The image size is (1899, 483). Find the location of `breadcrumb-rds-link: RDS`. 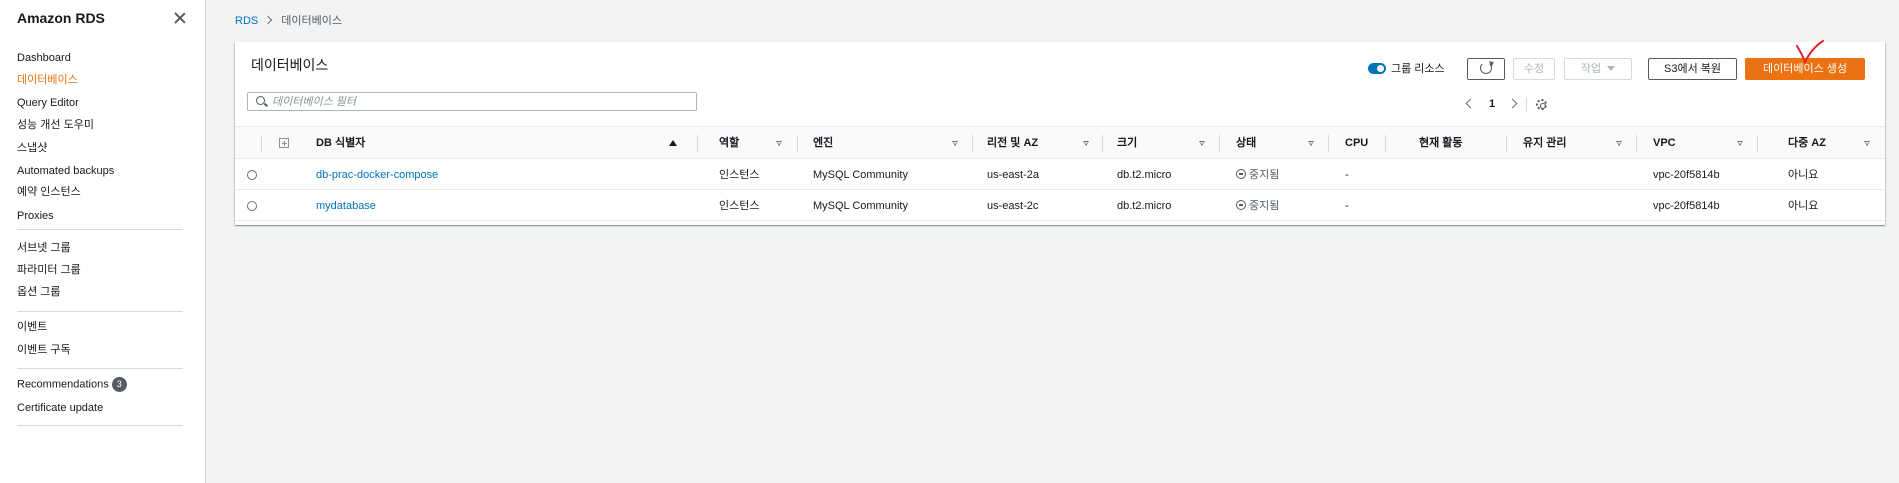

breadcrumb-rds-link: RDS is located at coordinates (246, 21).